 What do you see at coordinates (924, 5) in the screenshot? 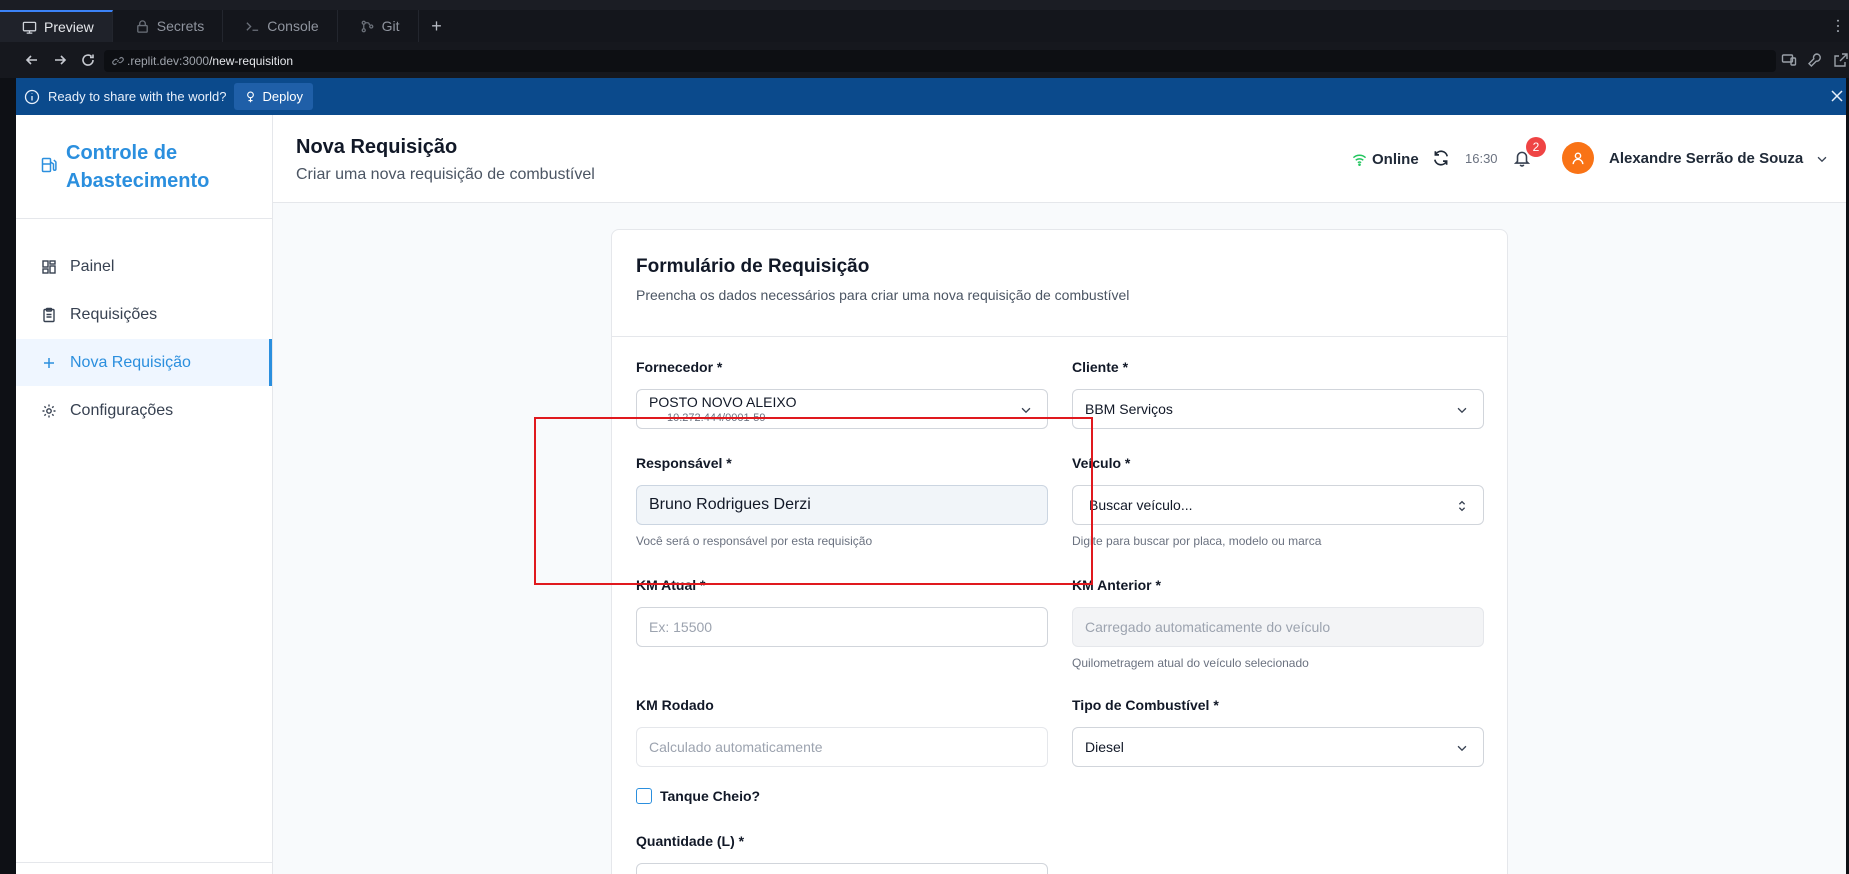
I see `window-top-strip` at bounding box center [924, 5].